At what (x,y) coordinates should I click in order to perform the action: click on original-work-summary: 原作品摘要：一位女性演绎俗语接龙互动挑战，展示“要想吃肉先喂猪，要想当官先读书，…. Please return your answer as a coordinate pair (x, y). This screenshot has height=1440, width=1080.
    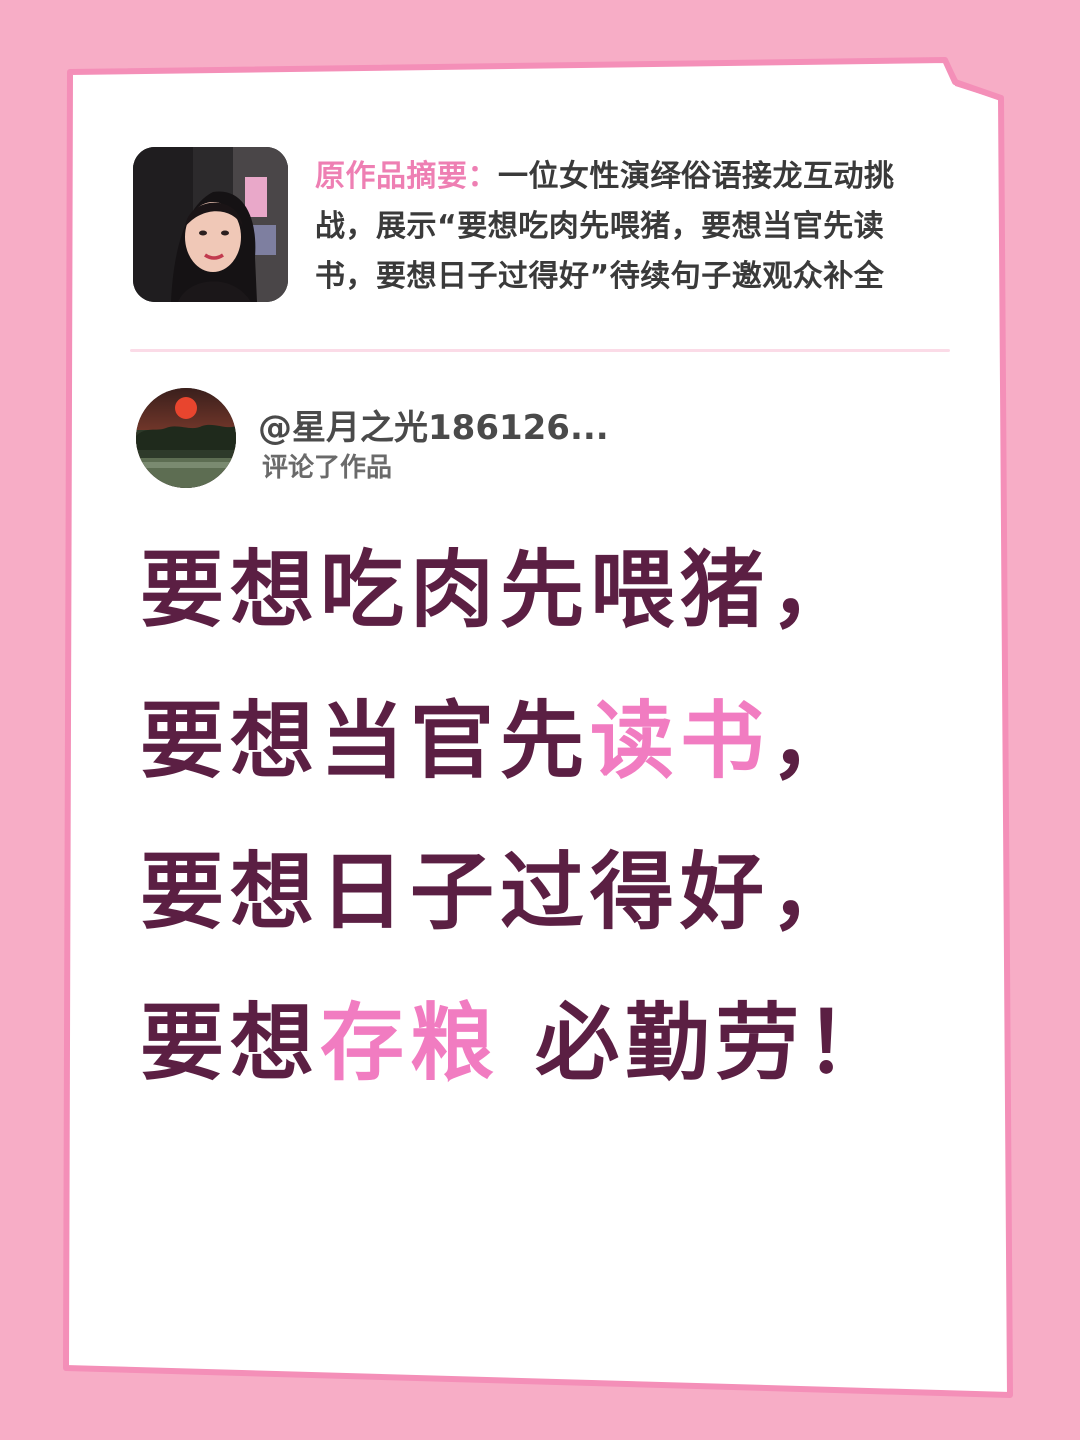
    Looking at the image, I should click on (621, 227).